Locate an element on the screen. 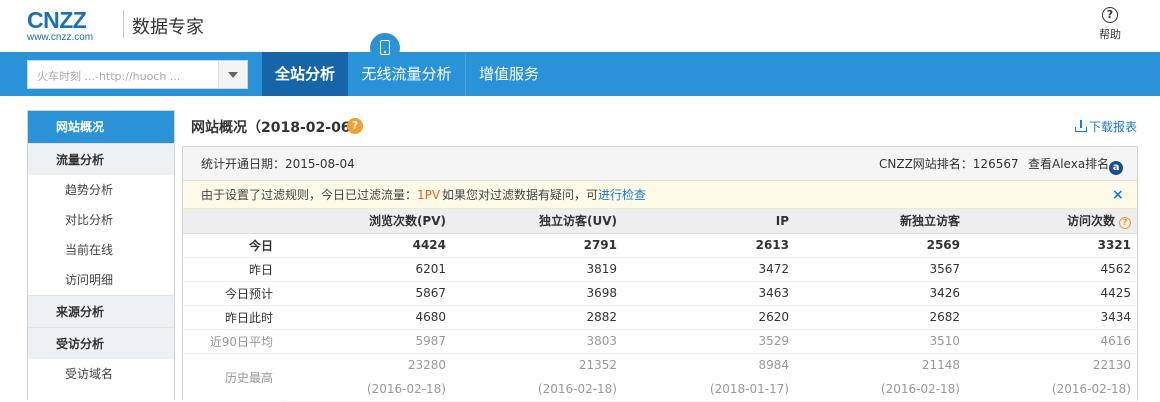  question-circle-icon: ? is located at coordinates (1110, 15).